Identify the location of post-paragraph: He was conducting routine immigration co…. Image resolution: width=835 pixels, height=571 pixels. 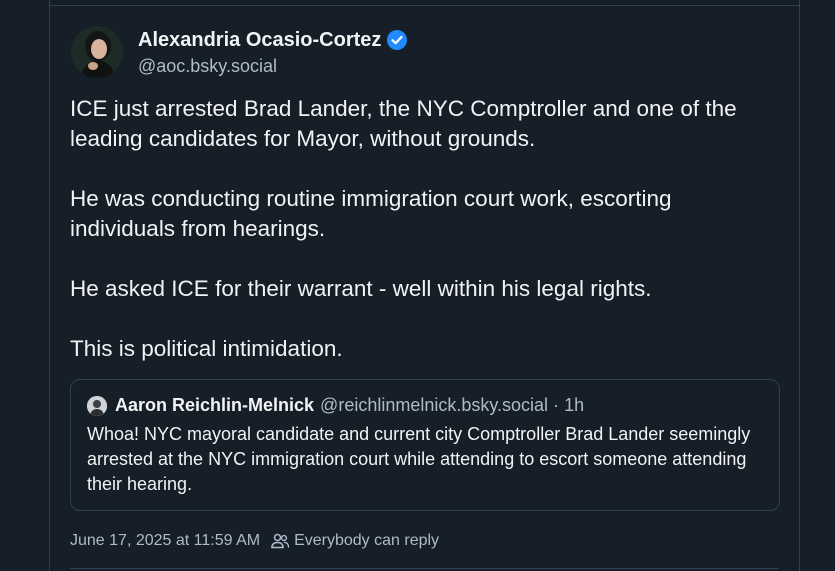
(371, 213).